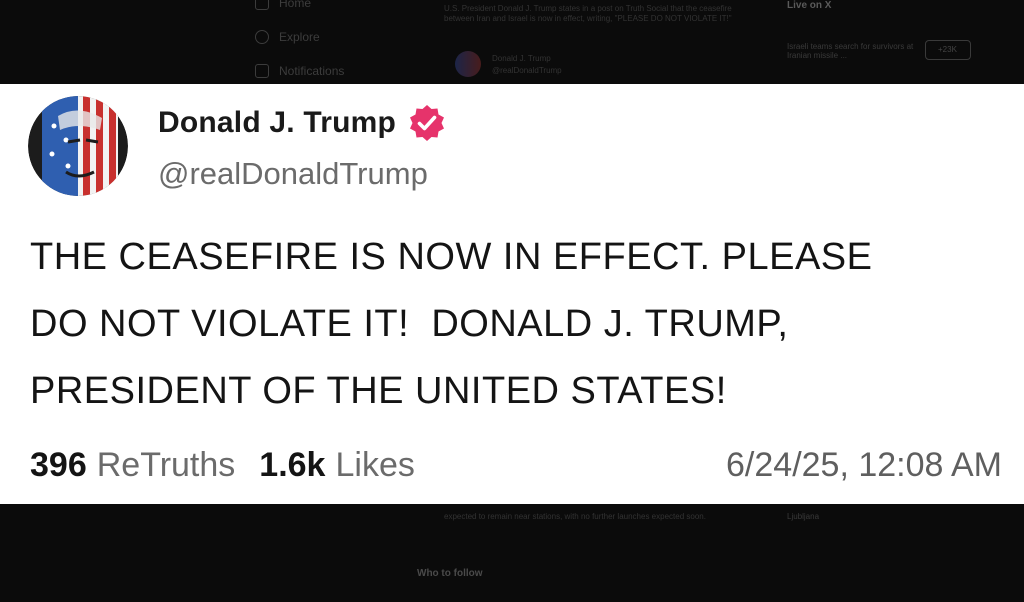  I want to click on likes-stat: 1.6k Likes, so click(337, 465).